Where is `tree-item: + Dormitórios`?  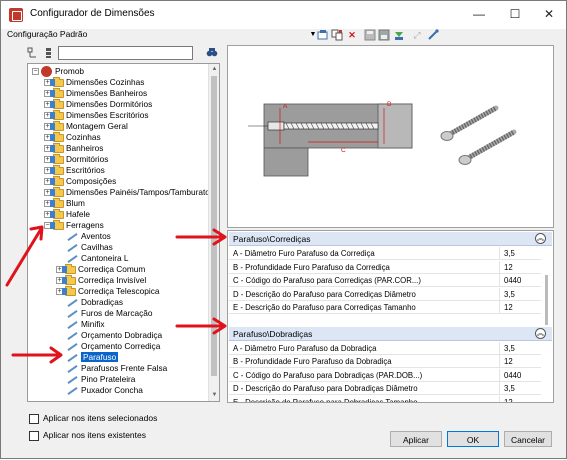
tree-item: + Dormitórios is located at coordinates (76, 159).